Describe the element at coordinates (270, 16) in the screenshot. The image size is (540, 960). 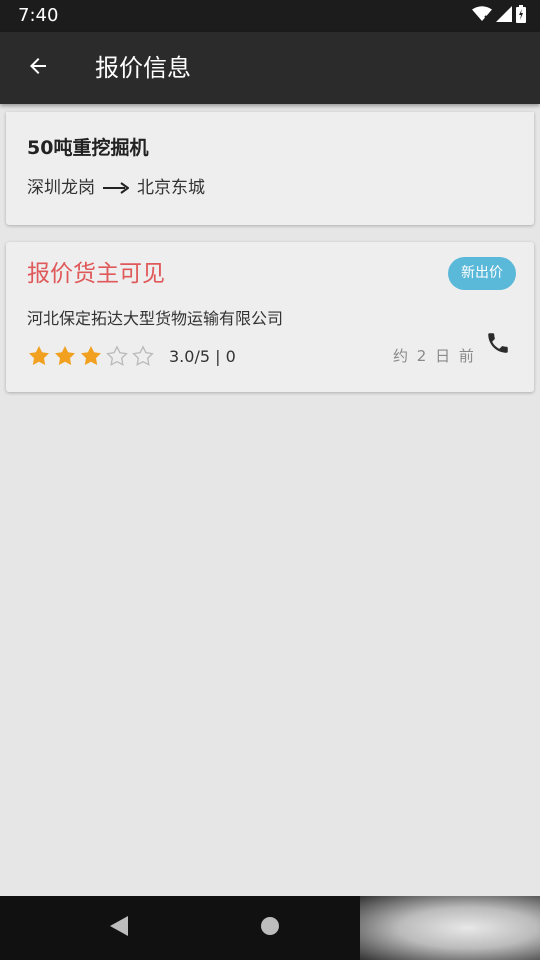
I see `status-bar: 7:40` at that location.